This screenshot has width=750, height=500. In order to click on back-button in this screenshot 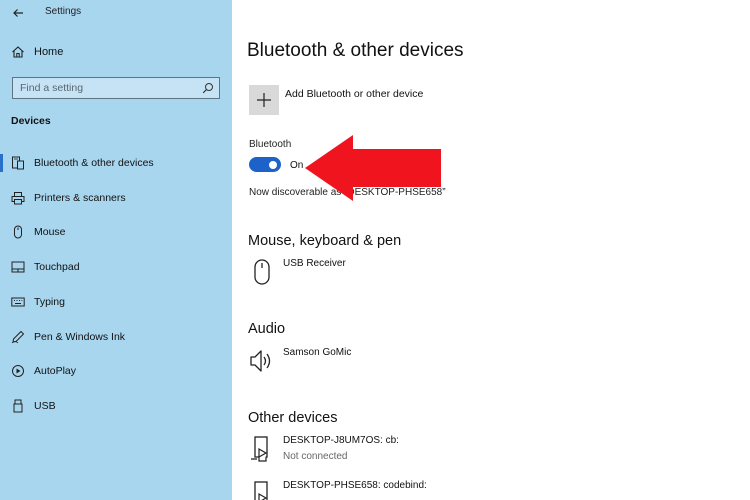, I will do `click(18, 13)`.